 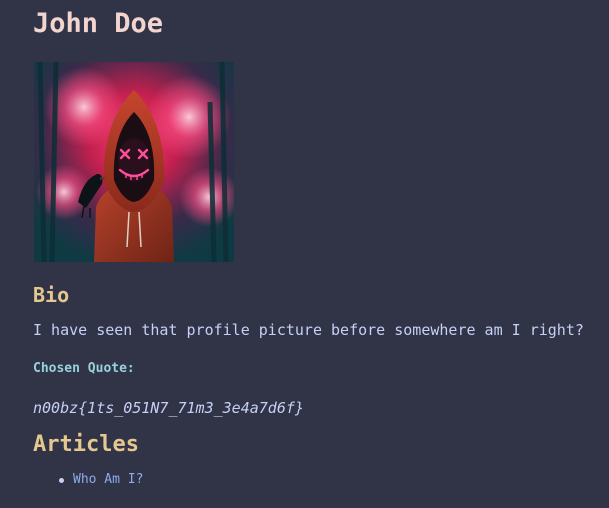 I want to click on chosen-quote-label: Chosen Quote:, so click(x=84, y=368).